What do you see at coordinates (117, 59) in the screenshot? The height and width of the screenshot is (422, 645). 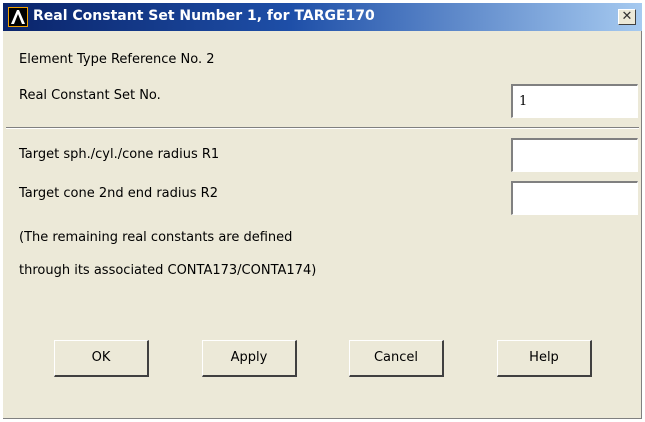 I see `element-type-label: Element Type Reference No. 2` at bounding box center [117, 59].